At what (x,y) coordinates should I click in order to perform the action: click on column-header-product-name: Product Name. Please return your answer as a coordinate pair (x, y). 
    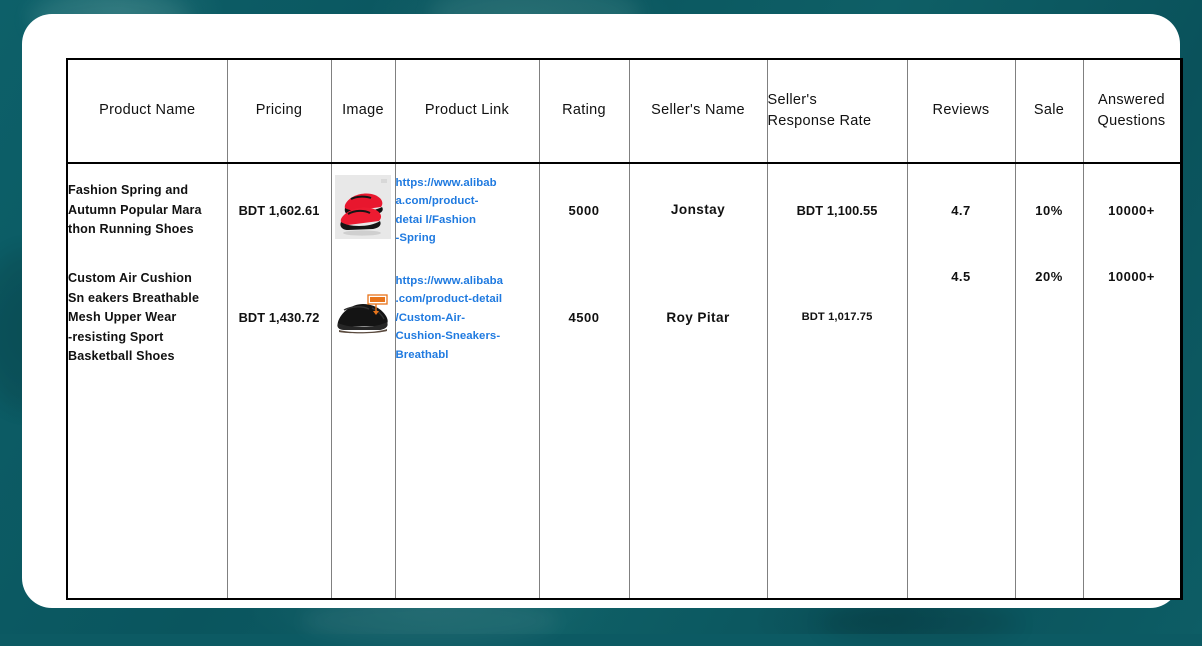
    Looking at the image, I should click on (147, 111).